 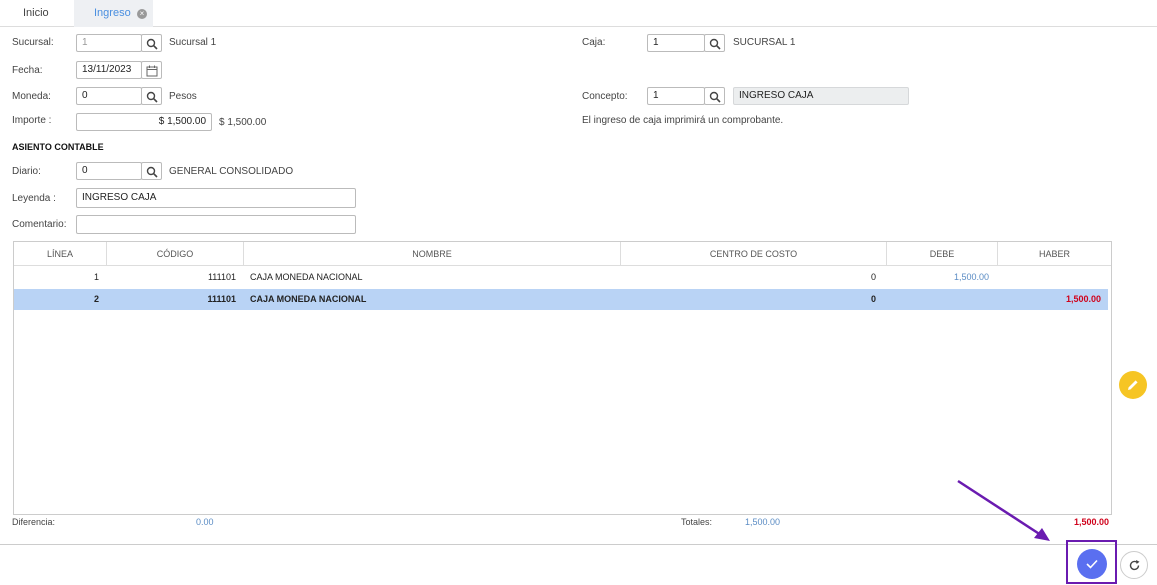 What do you see at coordinates (231, 171) in the screenshot?
I see `diario-desc: GENERAL CONSOLIDADO` at bounding box center [231, 171].